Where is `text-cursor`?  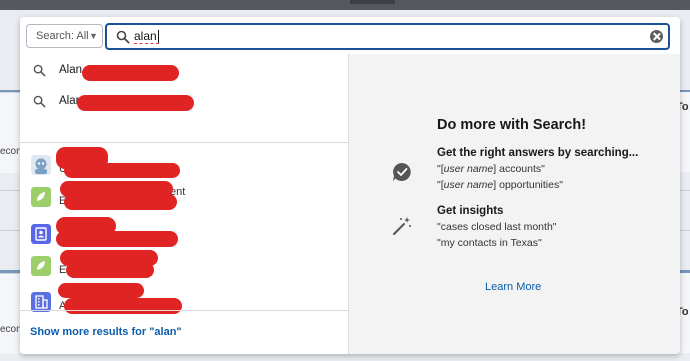
text-cursor is located at coordinates (158, 37).